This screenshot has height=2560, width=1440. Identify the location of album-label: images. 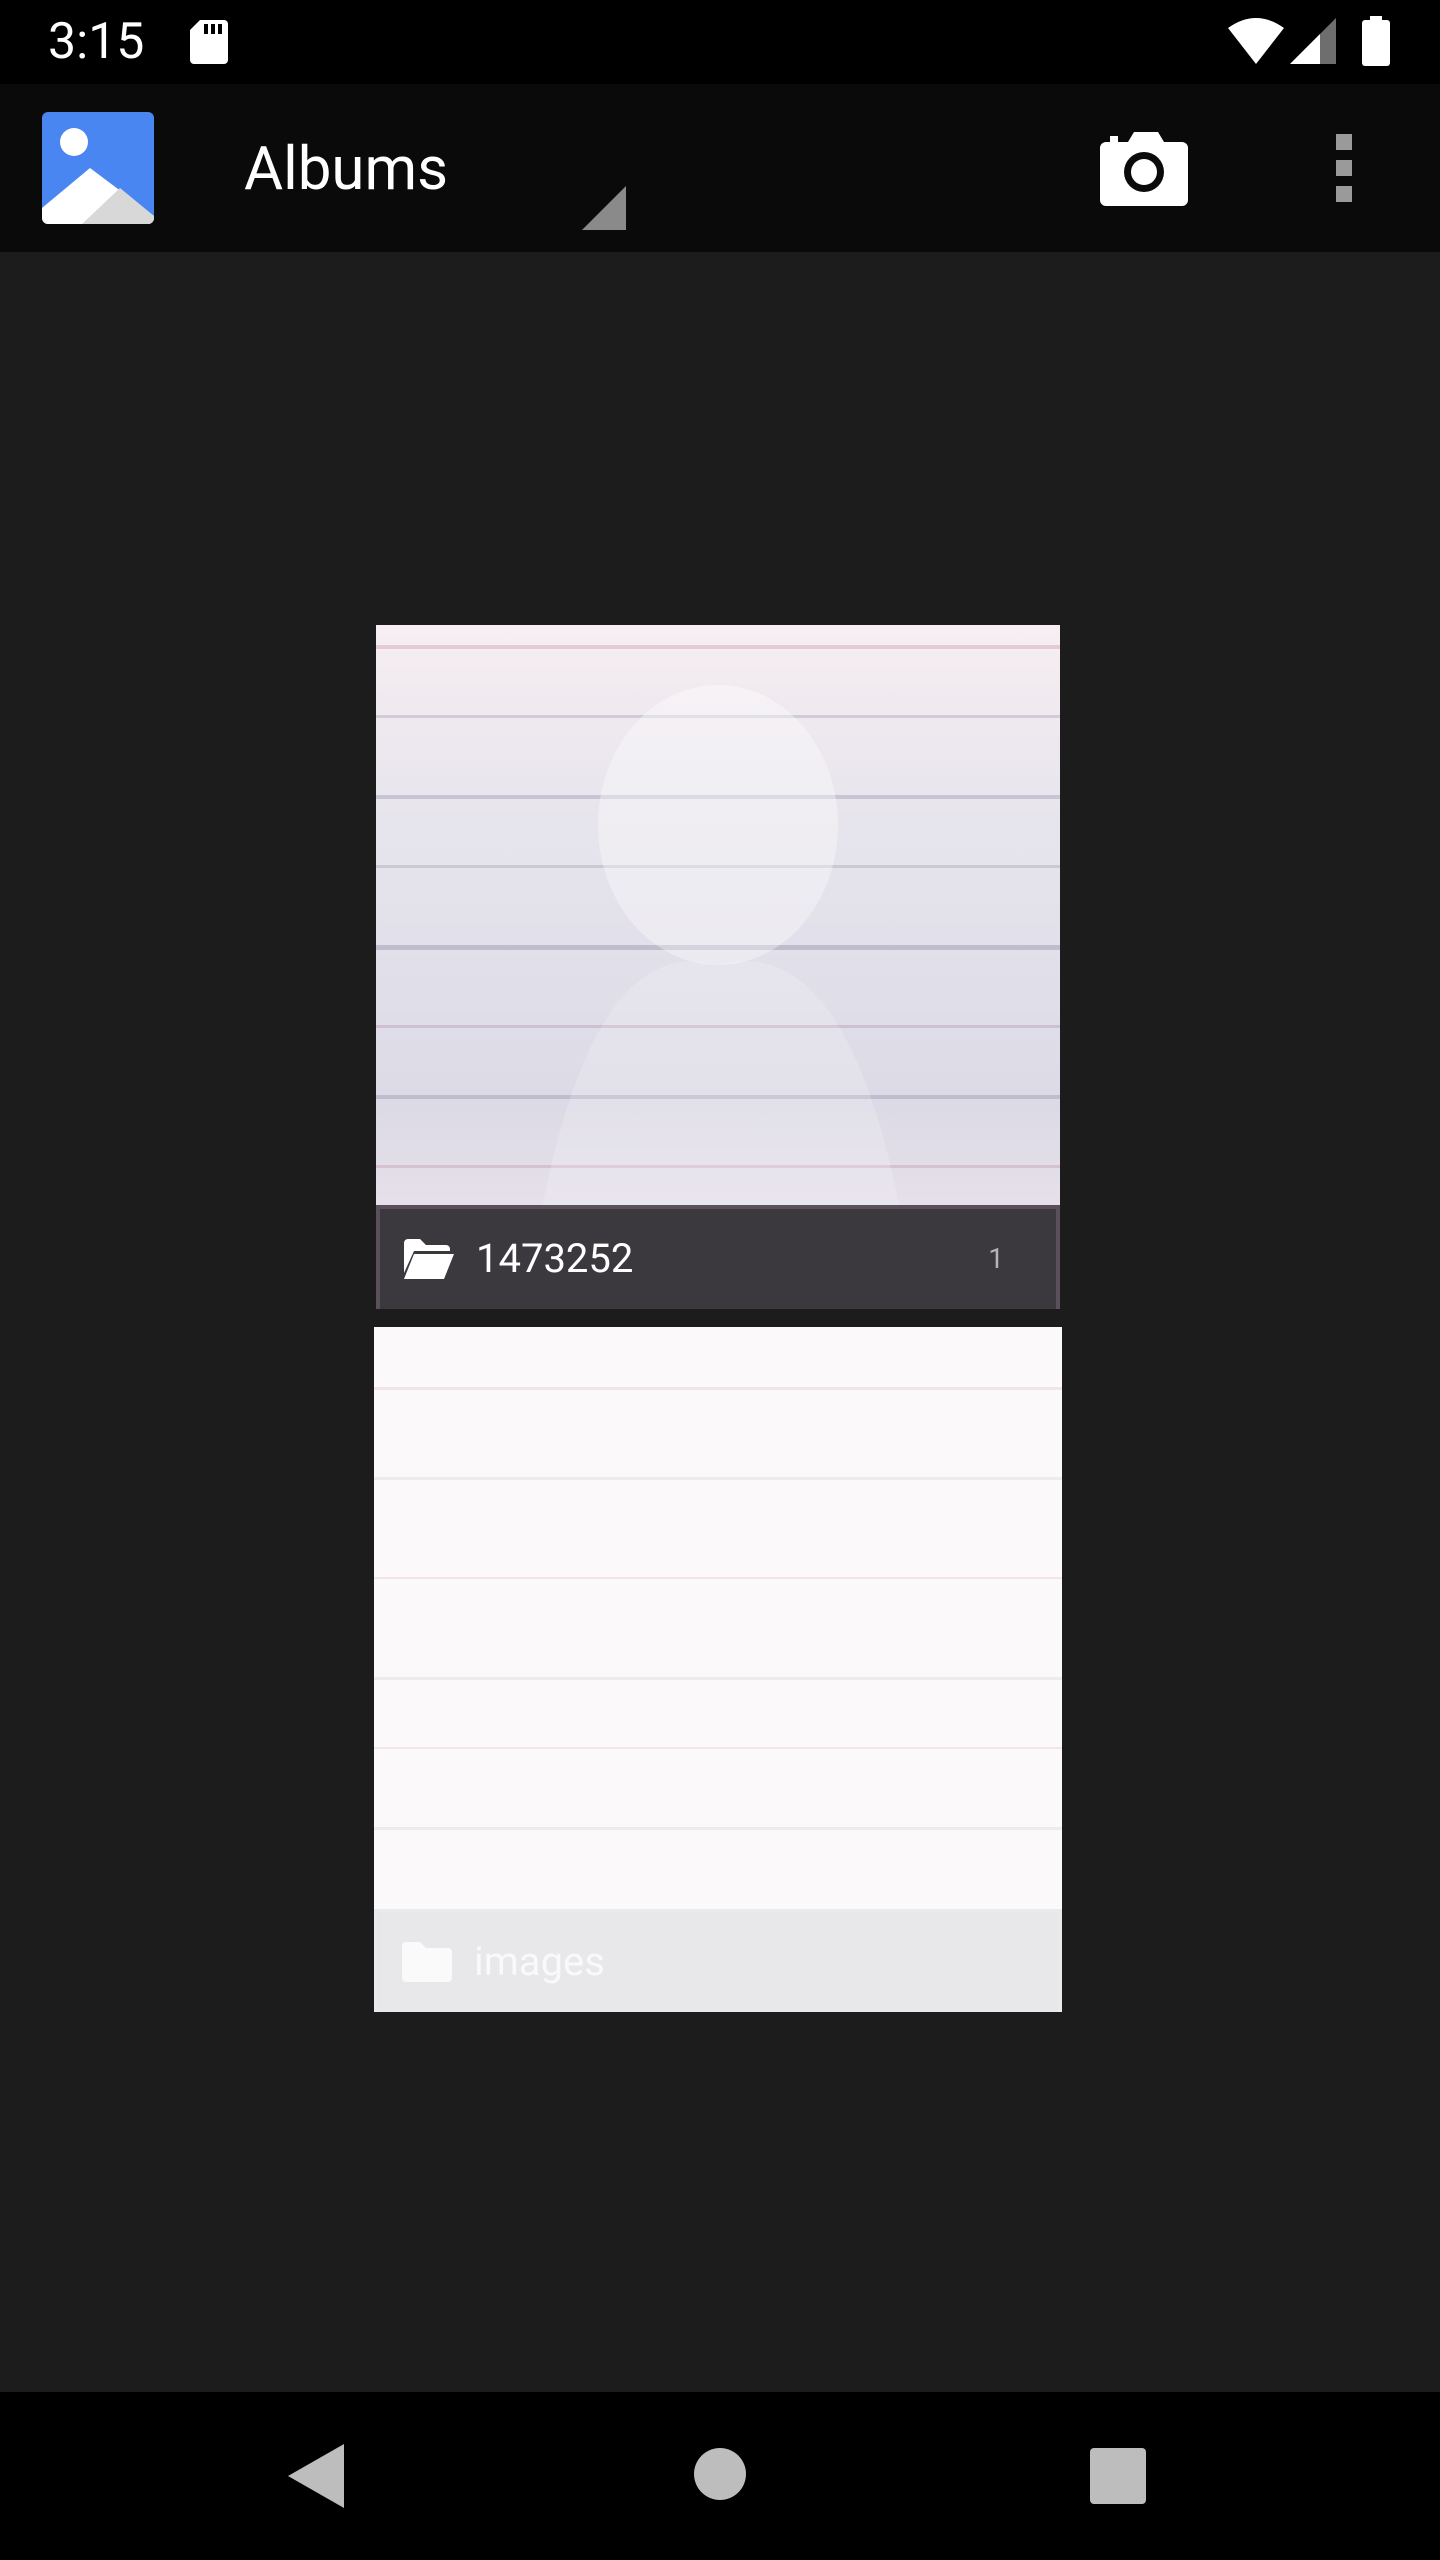
(718, 1962).